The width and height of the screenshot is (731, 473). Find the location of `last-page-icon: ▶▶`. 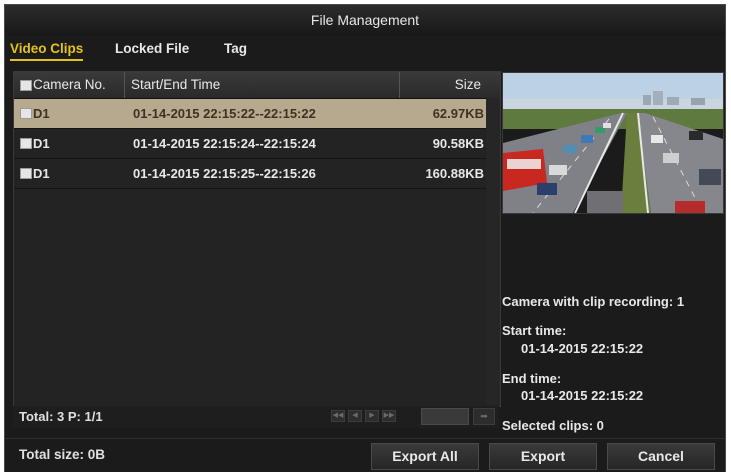

last-page-icon: ▶▶ is located at coordinates (389, 416).